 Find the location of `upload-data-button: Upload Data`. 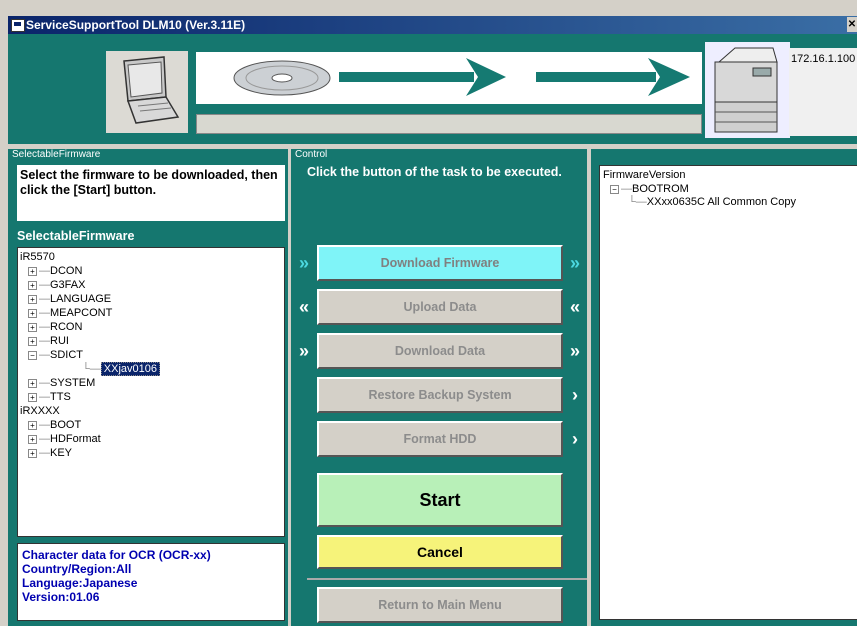

upload-data-button: Upload Data is located at coordinates (440, 307).